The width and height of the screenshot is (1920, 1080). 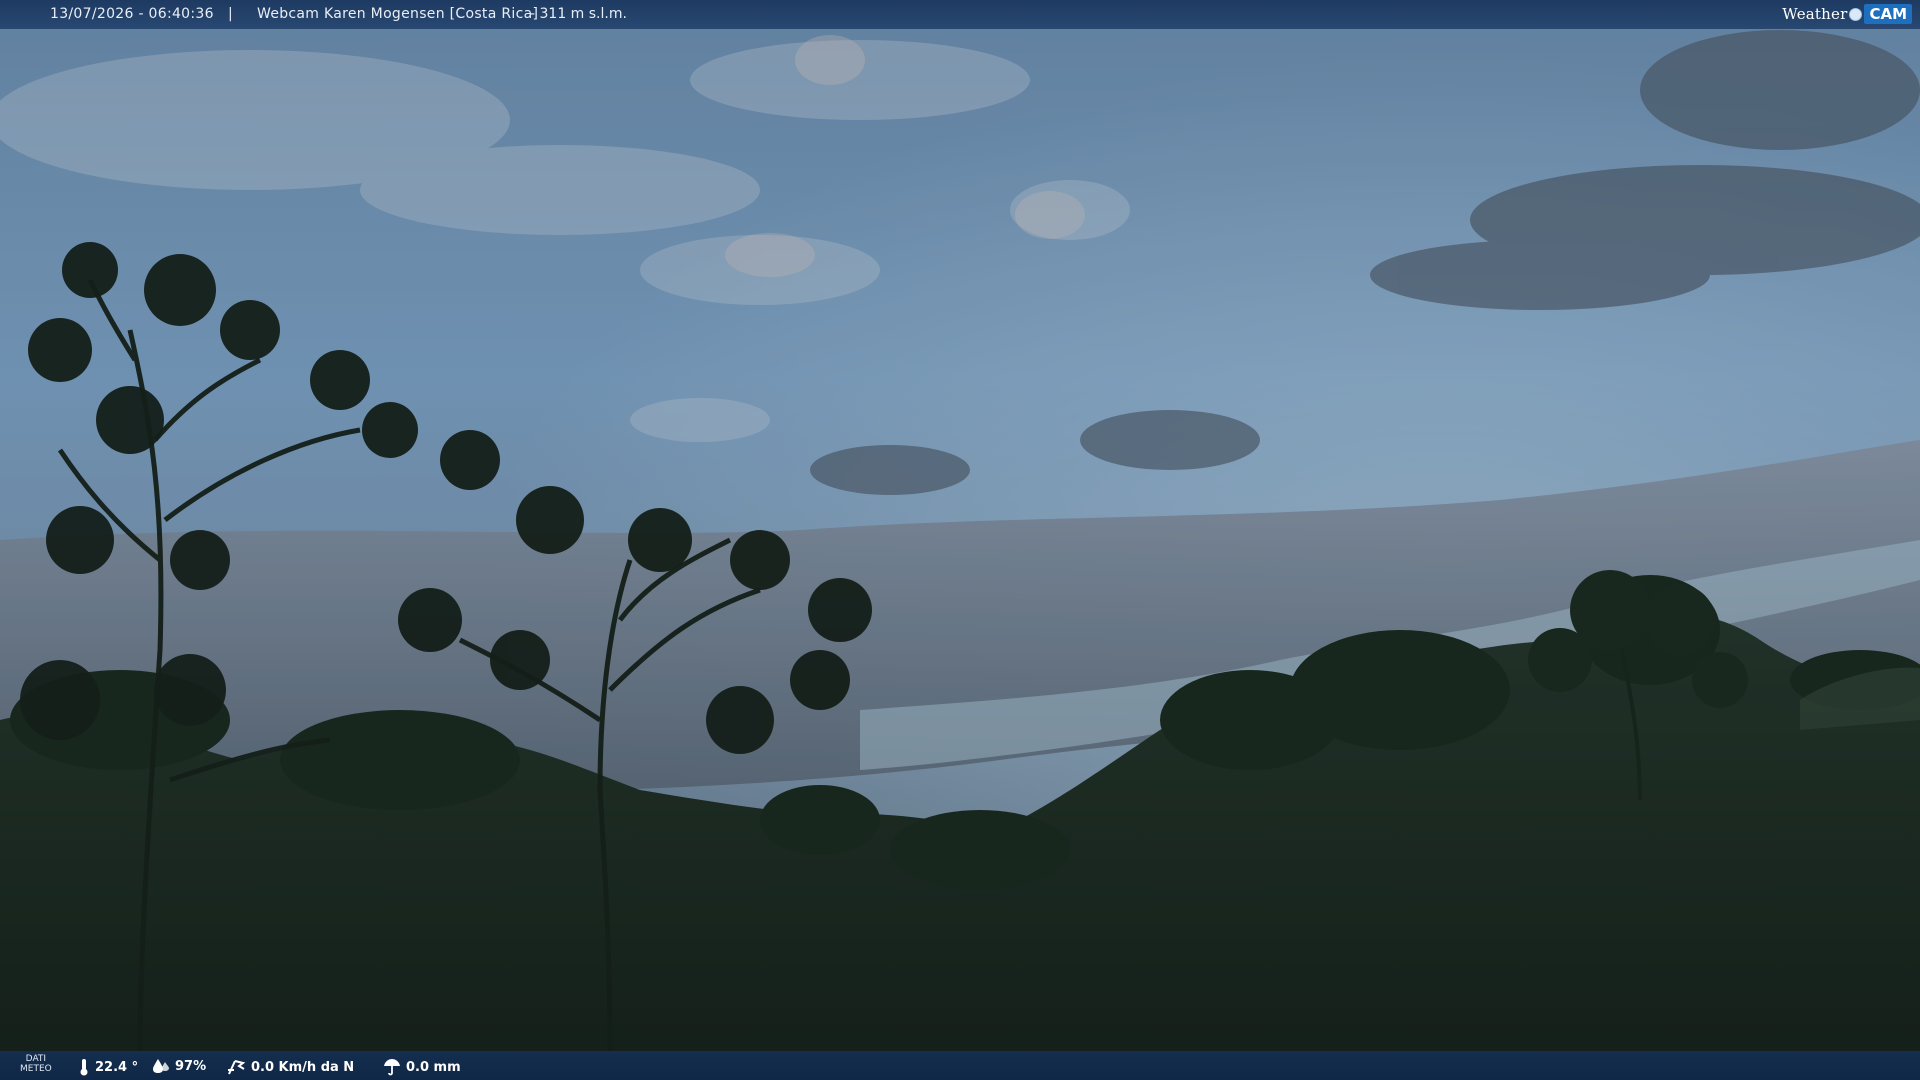 I want to click on thermometer-icon, so click(x=84, y=1067).